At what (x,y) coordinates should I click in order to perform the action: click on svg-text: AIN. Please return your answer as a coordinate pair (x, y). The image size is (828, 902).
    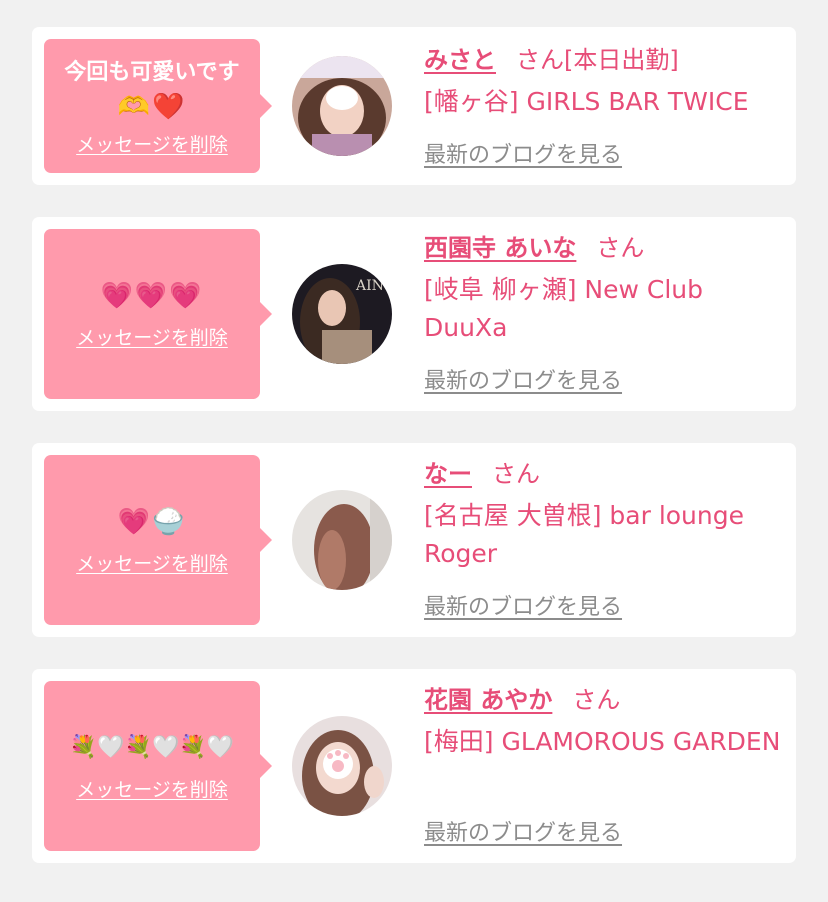
    Looking at the image, I should click on (369, 286).